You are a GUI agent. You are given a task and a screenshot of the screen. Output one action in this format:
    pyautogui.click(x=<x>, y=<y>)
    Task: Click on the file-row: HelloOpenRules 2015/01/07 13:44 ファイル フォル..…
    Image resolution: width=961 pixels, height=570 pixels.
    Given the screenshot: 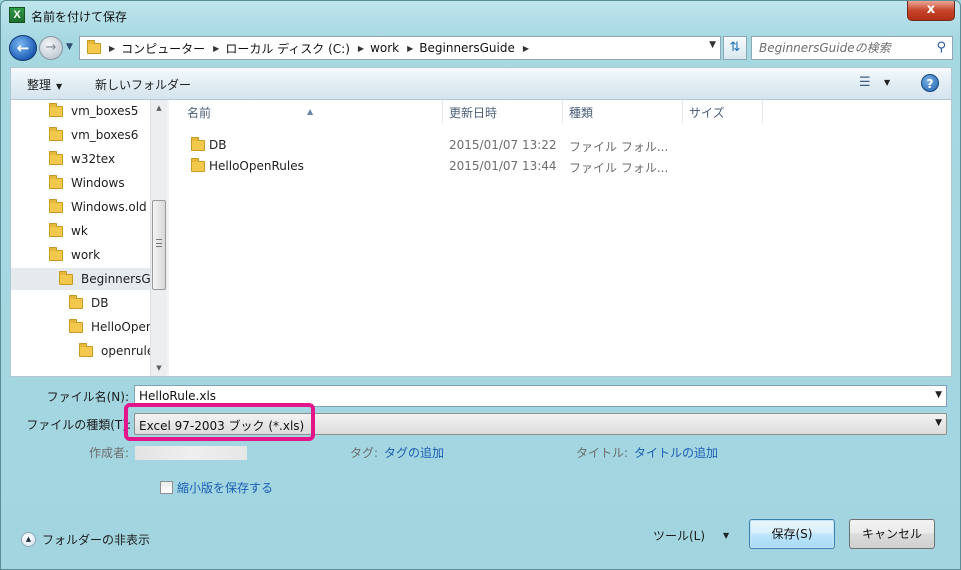 What is the action you would take?
    pyautogui.click(x=429, y=166)
    